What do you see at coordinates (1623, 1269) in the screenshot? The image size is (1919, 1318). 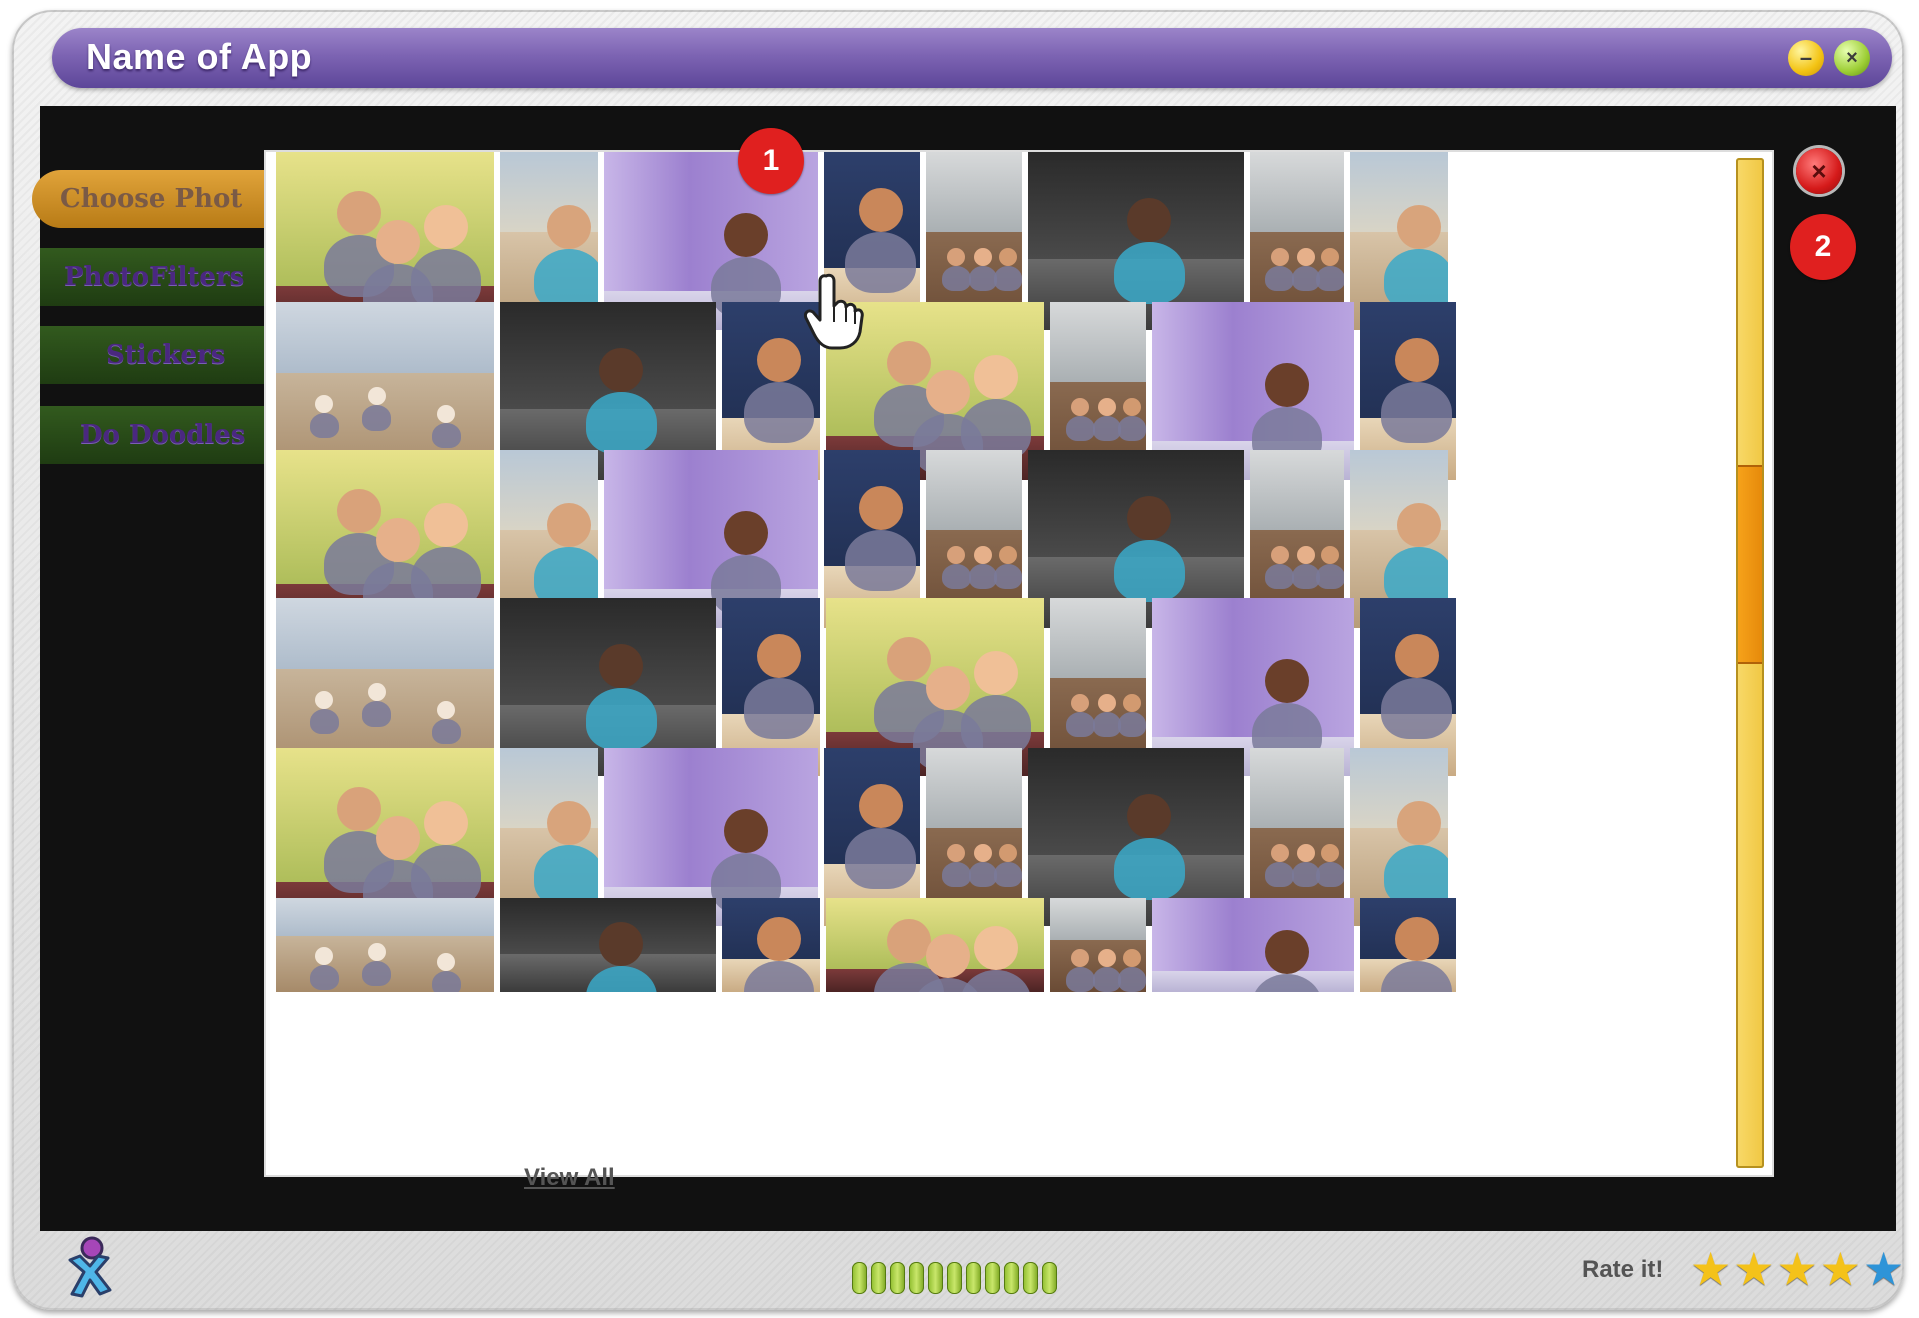 I see `rate-it-label: Rate it!` at bounding box center [1623, 1269].